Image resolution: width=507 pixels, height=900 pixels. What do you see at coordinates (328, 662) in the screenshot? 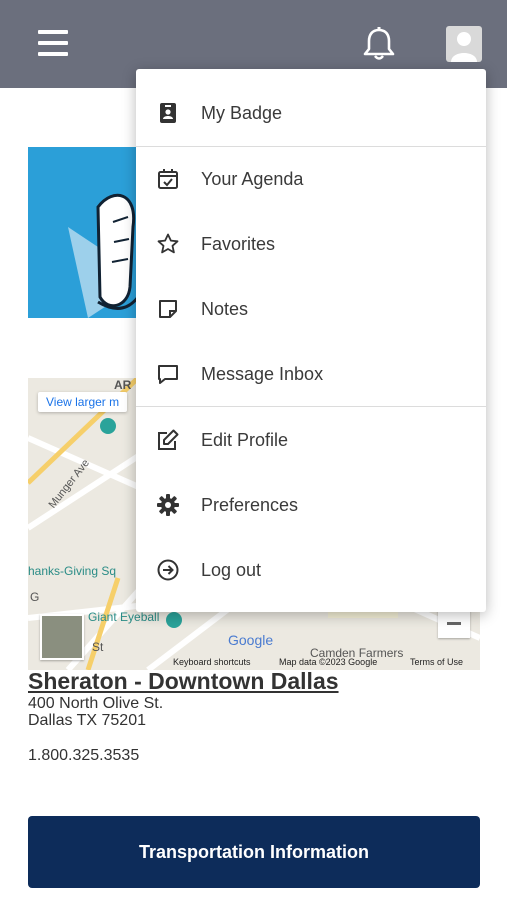
I see `map-data-text: Map data ©2023 Google` at bounding box center [328, 662].